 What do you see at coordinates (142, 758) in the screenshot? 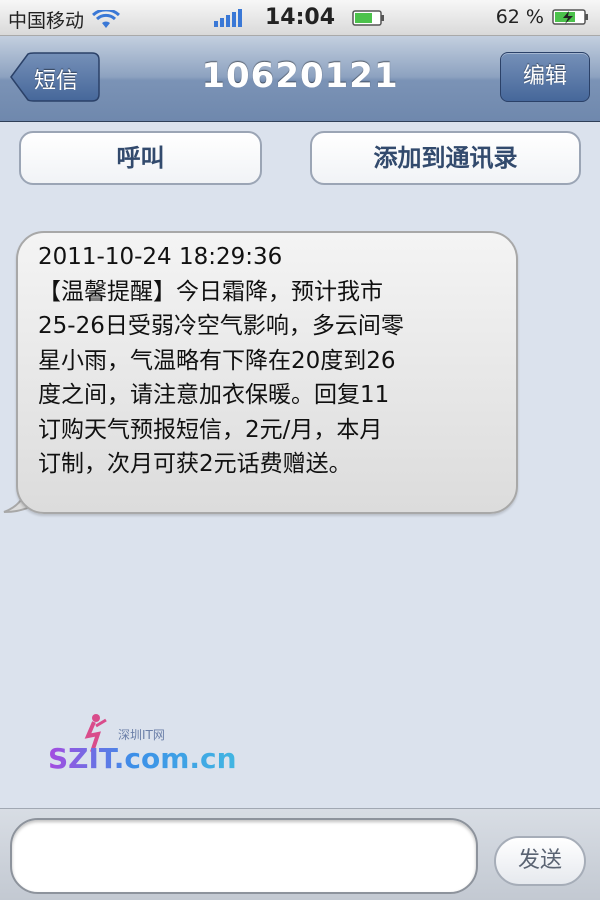
I see `watermark-name: SZIT.com.cn` at bounding box center [142, 758].